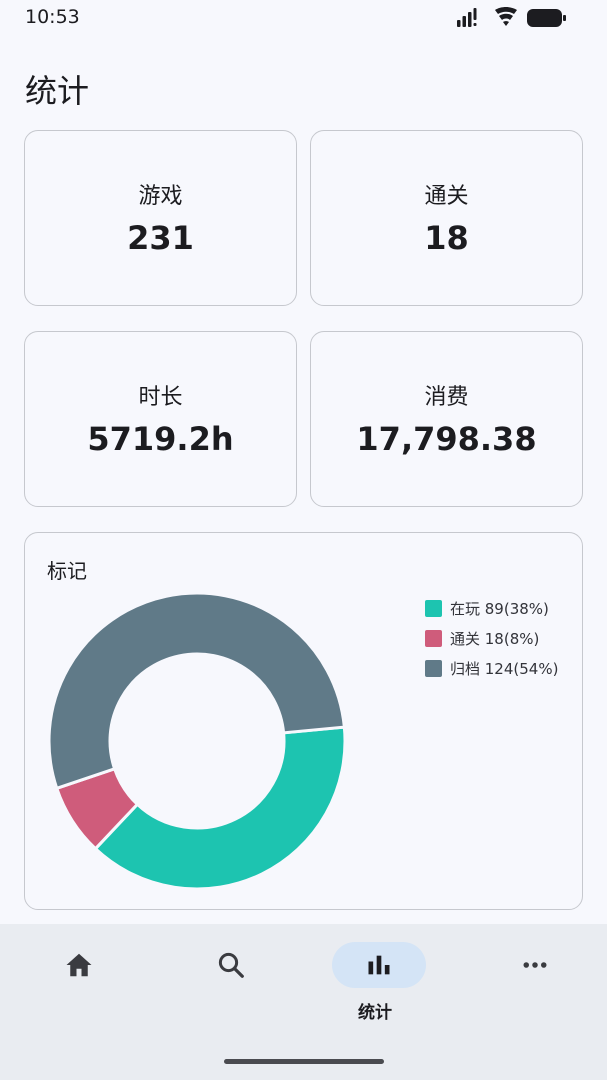 Image resolution: width=607 pixels, height=1080 pixels. What do you see at coordinates (160, 196) in the screenshot?
I see `stat-label-games: 游戏` at bounding box center [160, 196].